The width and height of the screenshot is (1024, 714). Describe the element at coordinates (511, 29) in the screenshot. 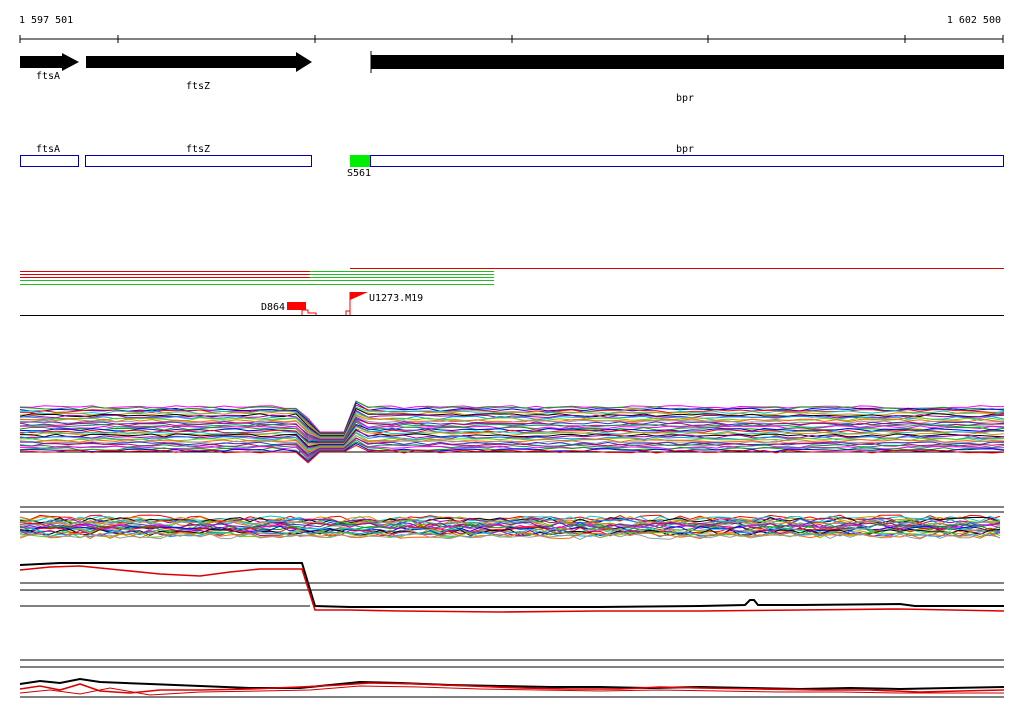

I see `coordinate-ruler: 1 597 501 1 602 500` at that location.